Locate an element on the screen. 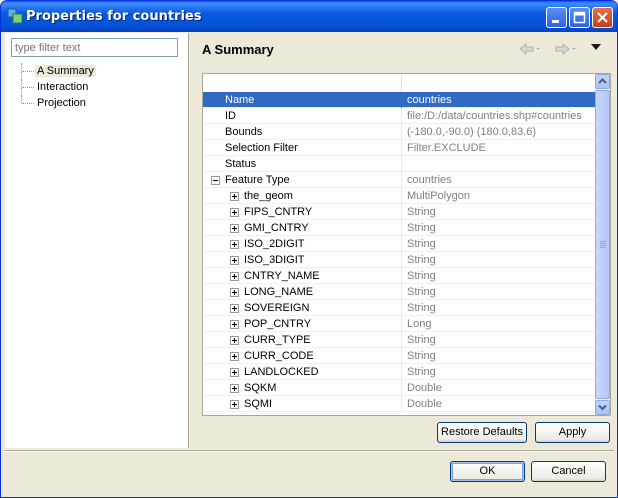 Image resolution: width=618 pixels, height=498 pixels. close-button is located at coordinates (602, 17).